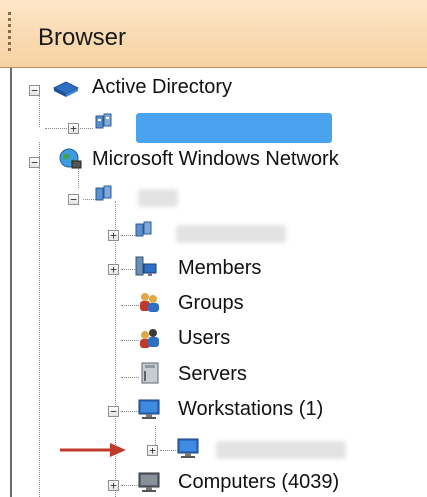 The image size is (427, 497). What do you see at coordinates (220, 268) in the screenshot?
I see `tree-item-label: Members` at bounding box center [220, 268].